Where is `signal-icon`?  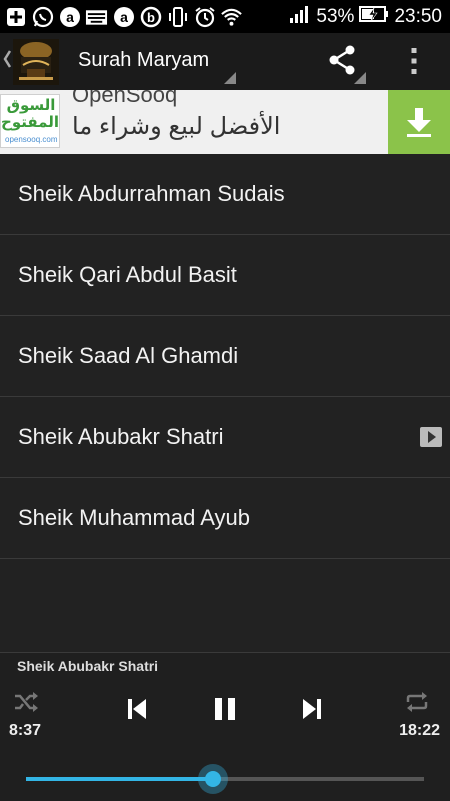 signal-icon is located at coordinates (300, 16).